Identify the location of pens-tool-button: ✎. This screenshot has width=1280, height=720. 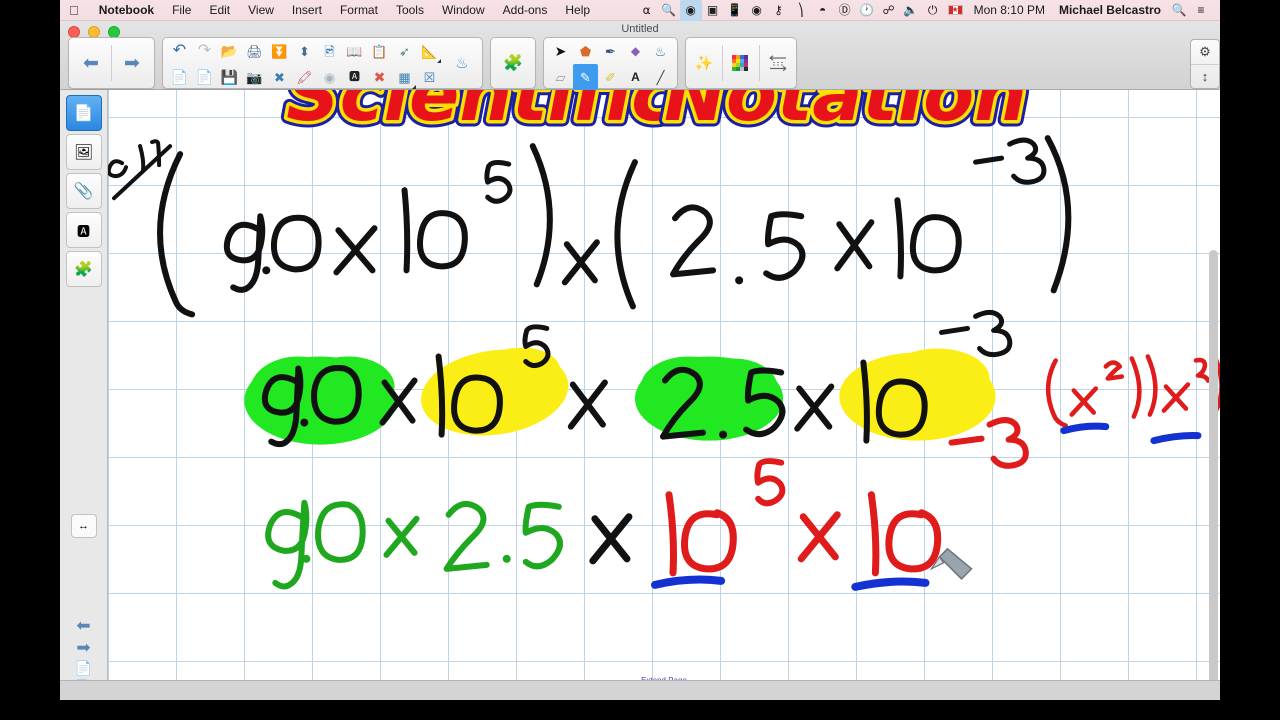
(585, 77).